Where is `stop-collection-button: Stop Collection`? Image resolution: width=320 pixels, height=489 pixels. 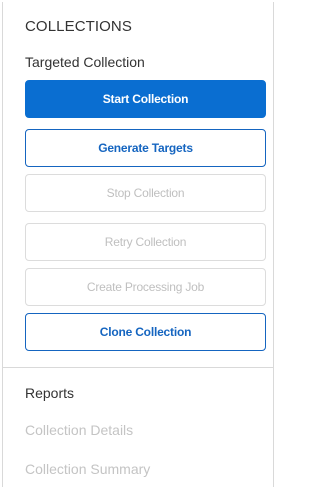 stop-collection-button: Stop Collection is located at coordinates (145, 193).